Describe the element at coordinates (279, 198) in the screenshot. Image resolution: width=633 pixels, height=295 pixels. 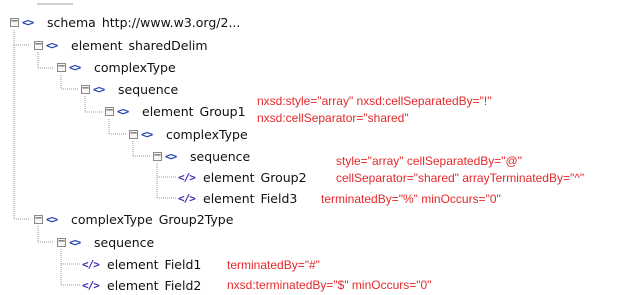
I see `node-name: Field3` at that location.